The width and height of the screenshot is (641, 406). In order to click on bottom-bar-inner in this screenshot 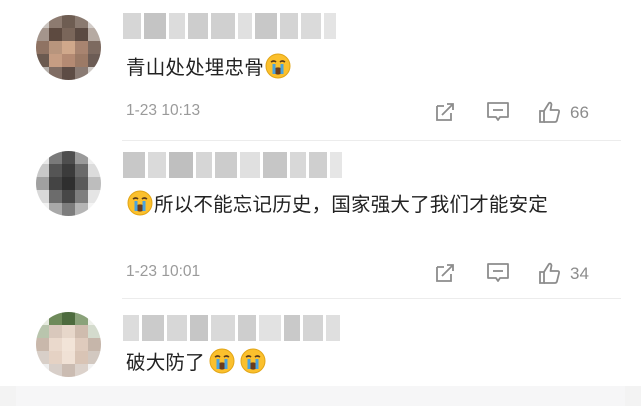, I will do `click(320, 396)`.